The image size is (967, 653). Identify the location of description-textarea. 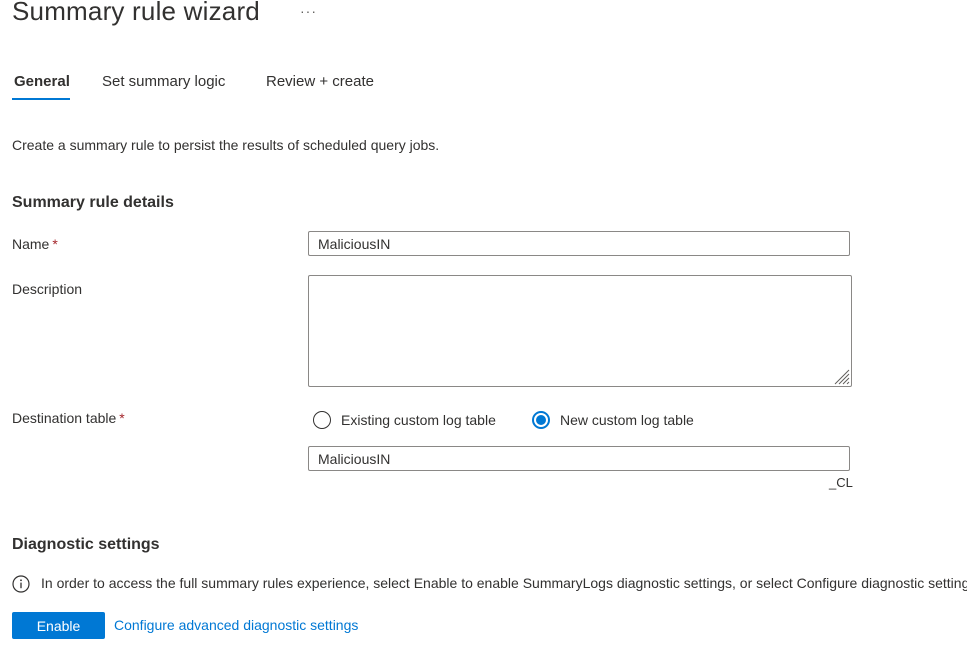
(580, 331).